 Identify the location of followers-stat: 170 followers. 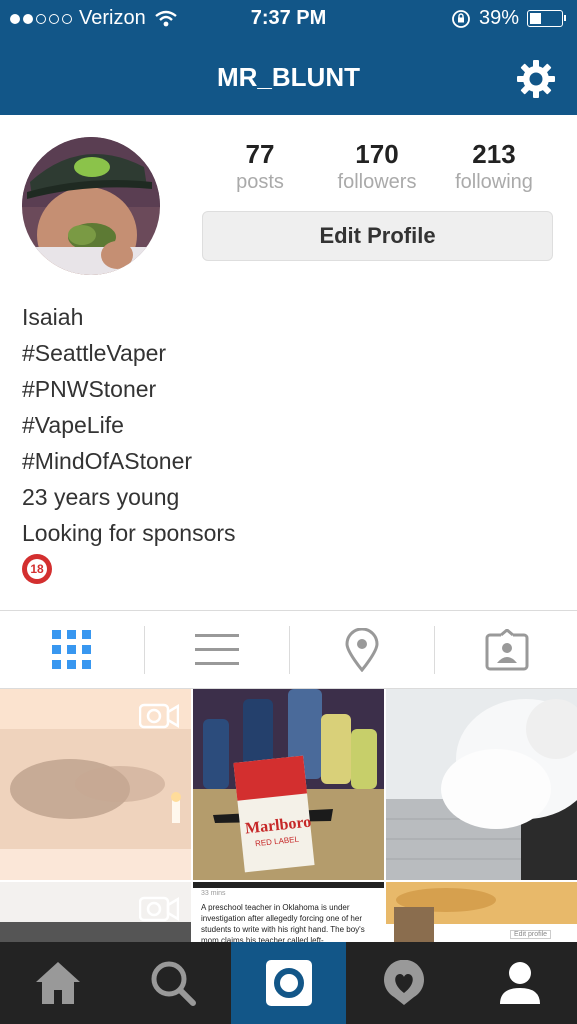
(377, 166).